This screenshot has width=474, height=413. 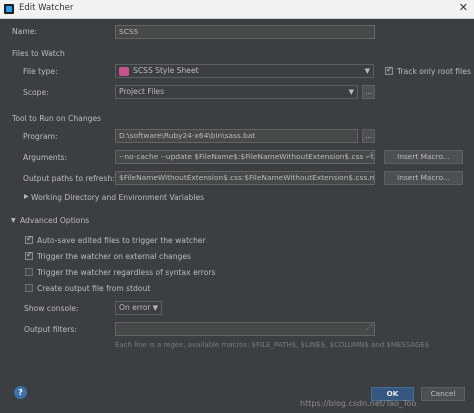 What do you see at coordinates (9, 9) in the screenshot?
I see `app-icon` at bounding box center [9, 9].